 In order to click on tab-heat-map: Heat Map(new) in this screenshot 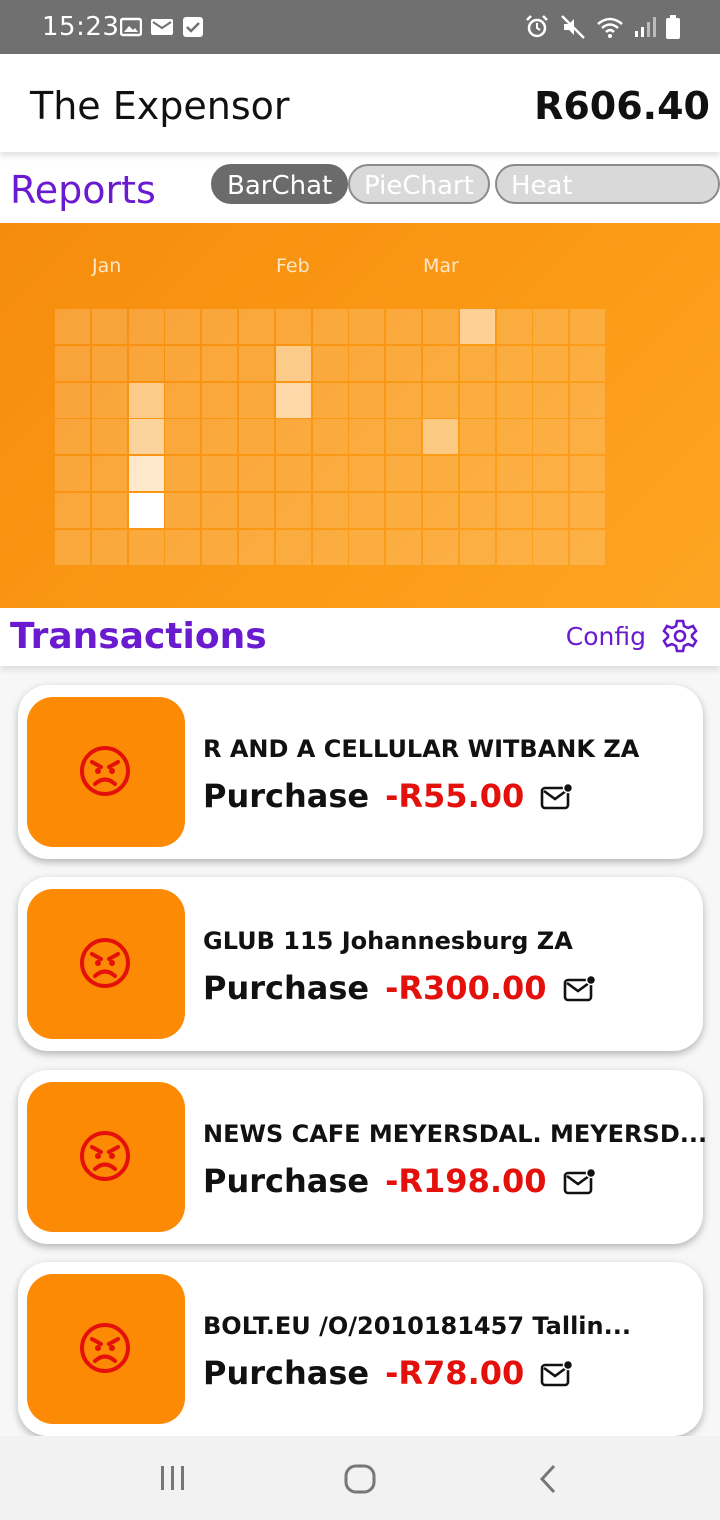, I will do `click(607, 202)`.